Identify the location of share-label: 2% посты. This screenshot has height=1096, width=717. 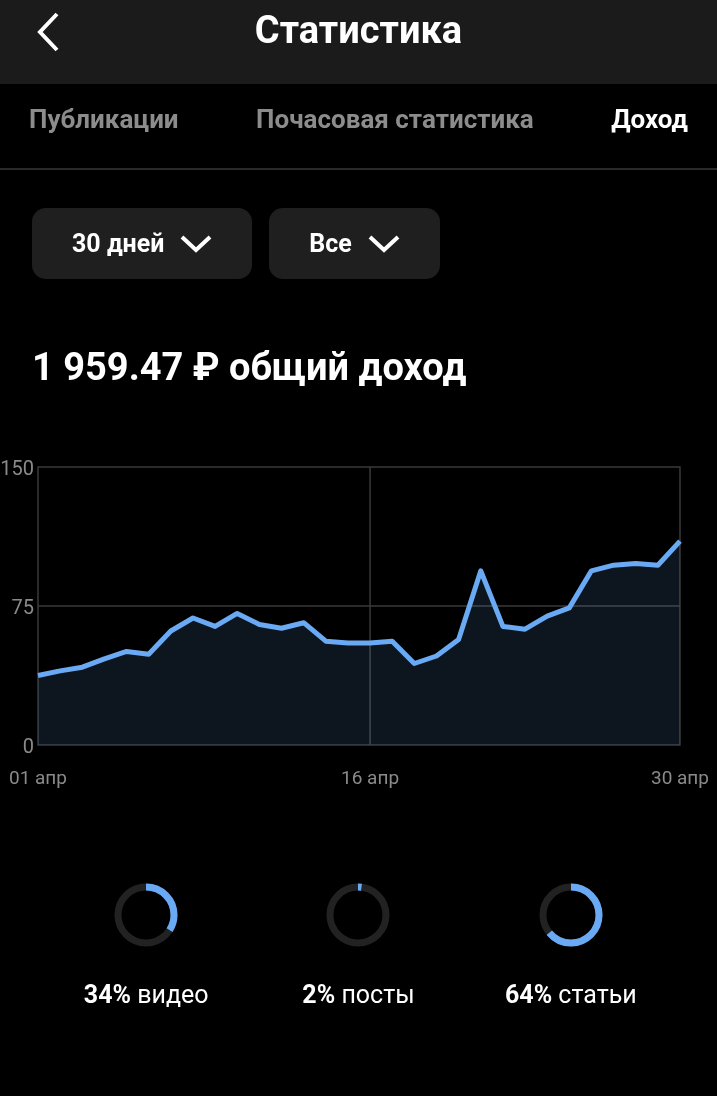
(358, 995).